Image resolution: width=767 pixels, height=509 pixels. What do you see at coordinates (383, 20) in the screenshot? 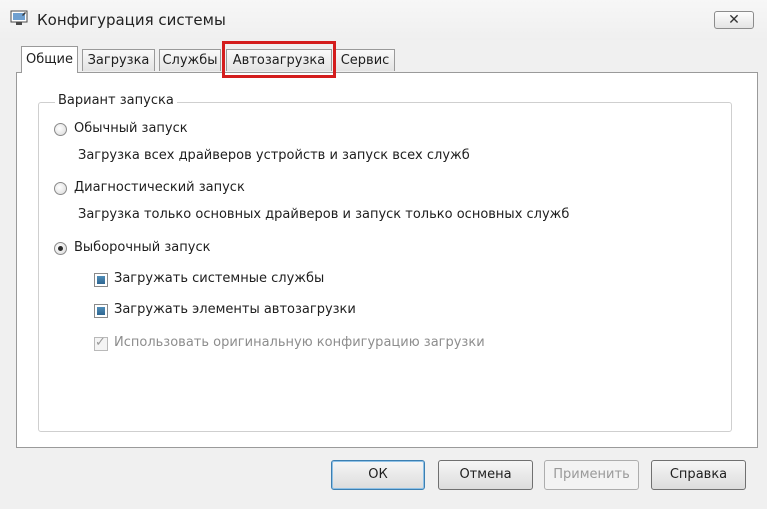
I see `title-bar: Конфигурация системы ✕` at bounding box center [383, 20].